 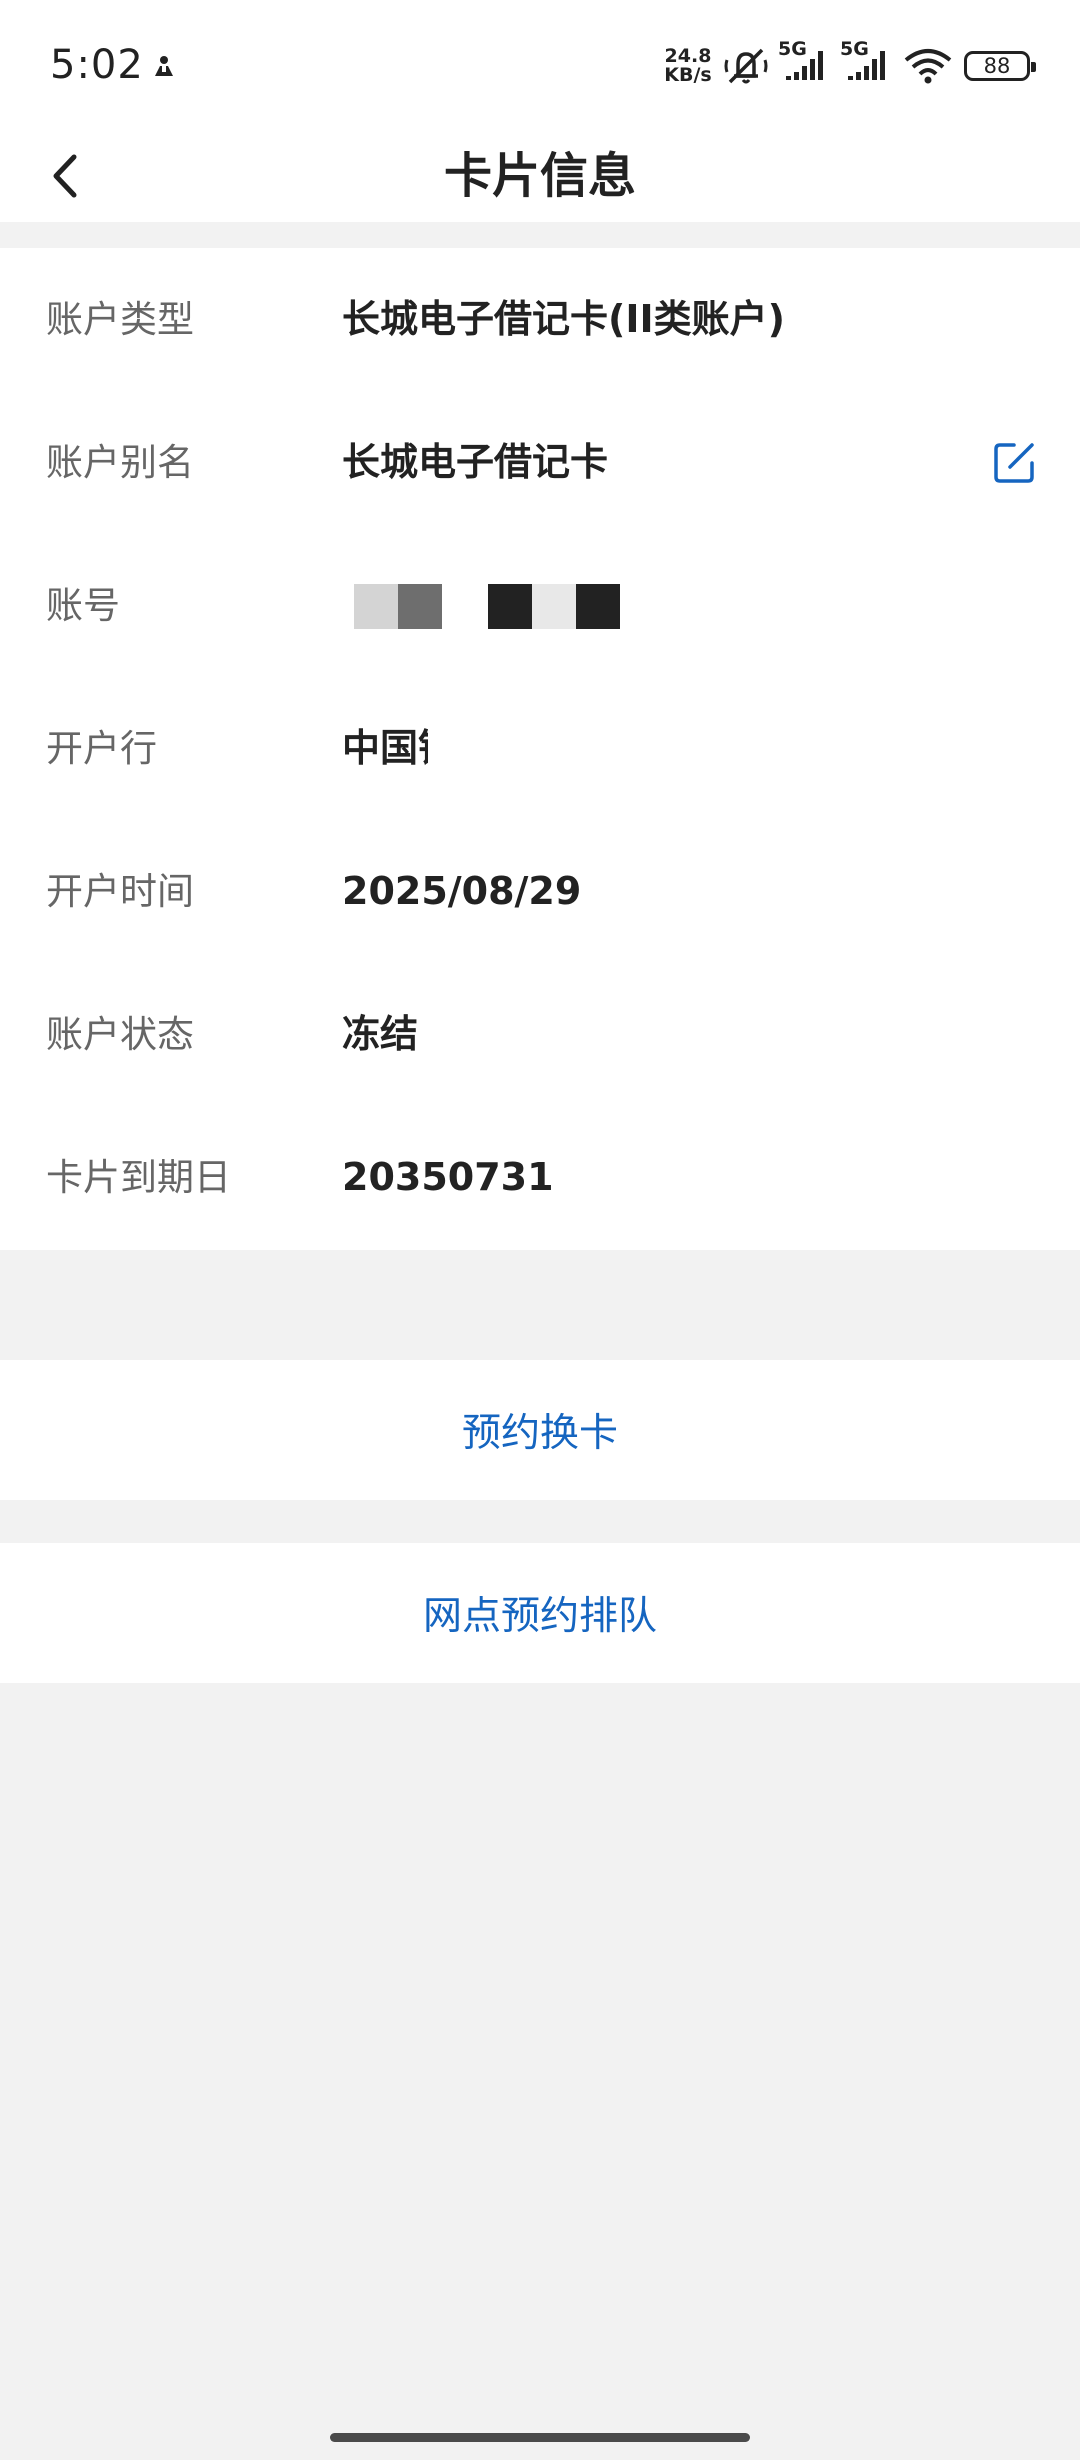 What do you see at coordinates (997, 66) in the screenshot?
I see `battery-level: 88` at bounding box center [997, 66].